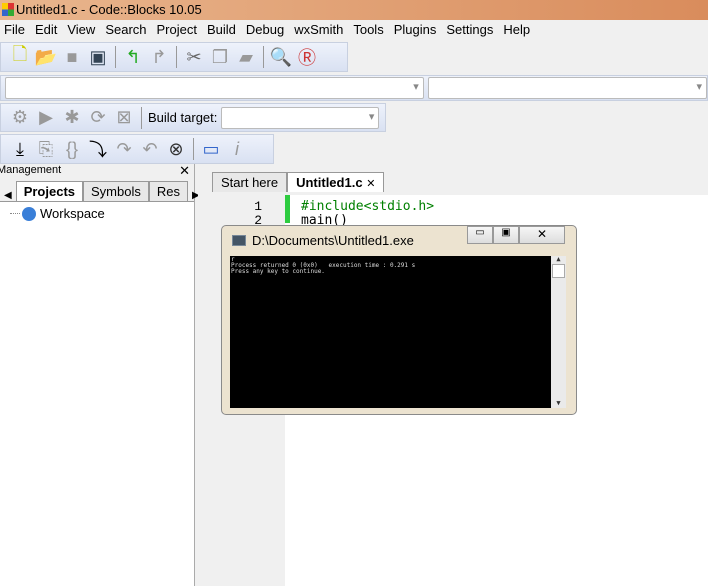  Describe the element at coordinates (517, 30) in the screenshot. I see `menu-help: Help` at that location.